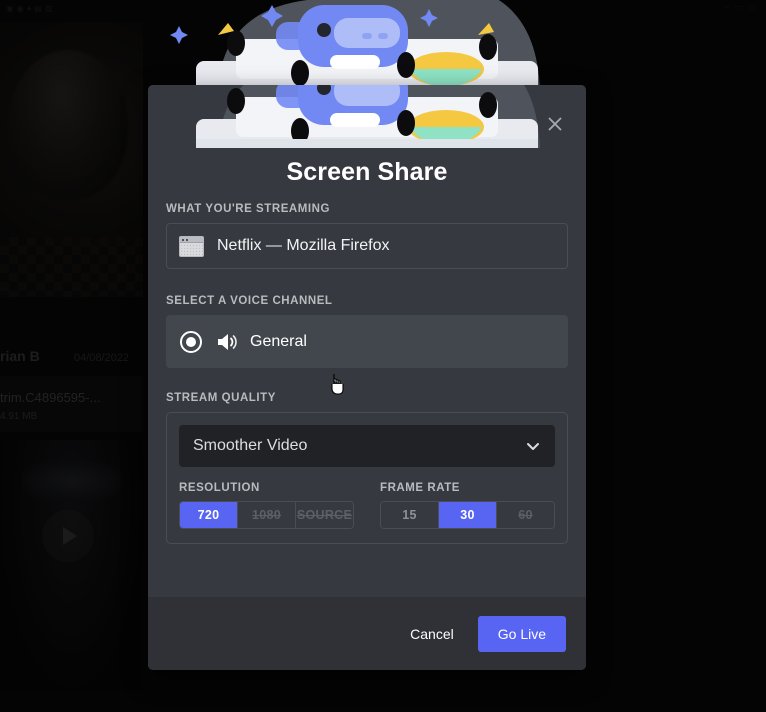  What do you see at coordinates (278, 341) in the screenshot?
I see `voice-channel-name: General` at bounding box center [278, 341].